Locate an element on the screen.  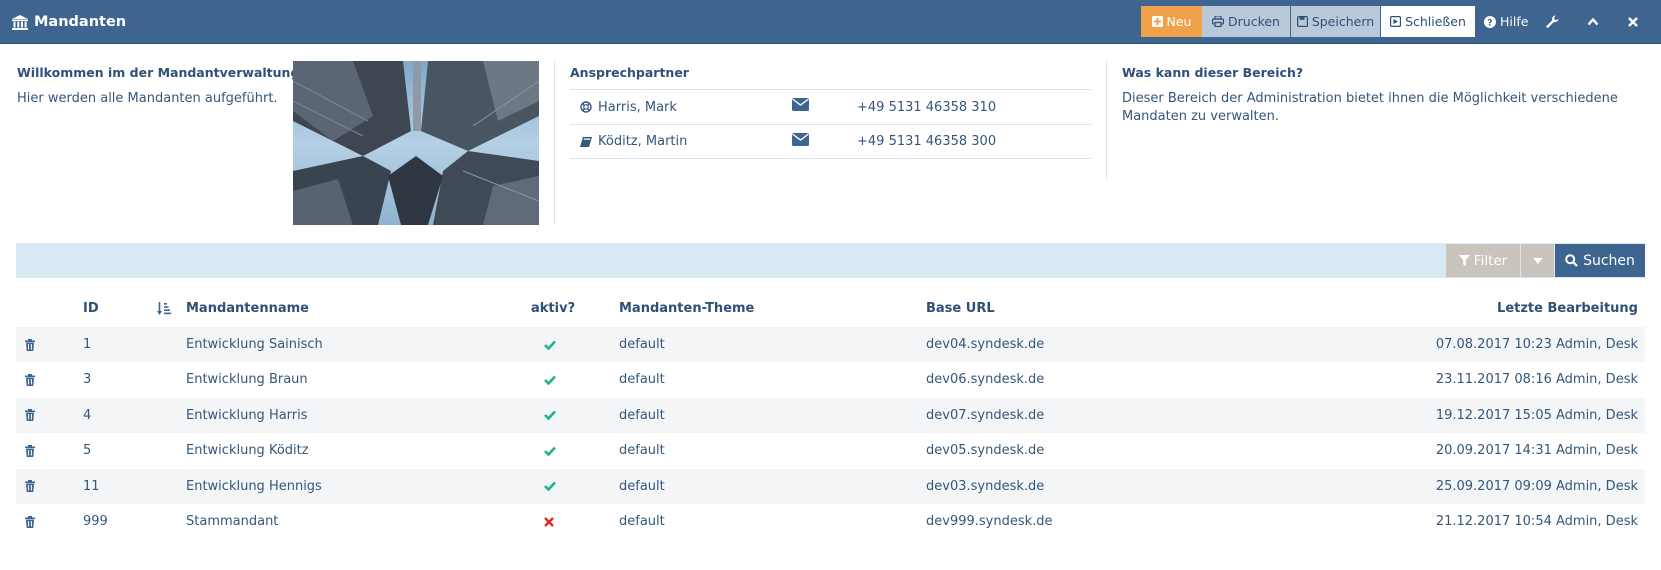
save-icon is located at coordinates (1302, 21).